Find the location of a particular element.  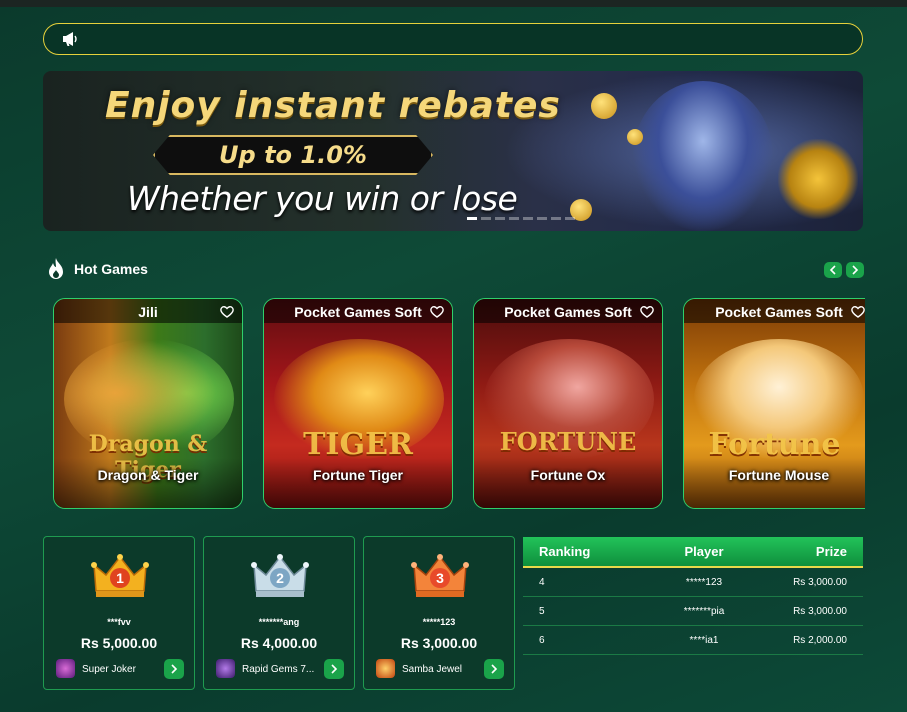

hot-games-header: Hot Games is located at coordinates (97, 269).